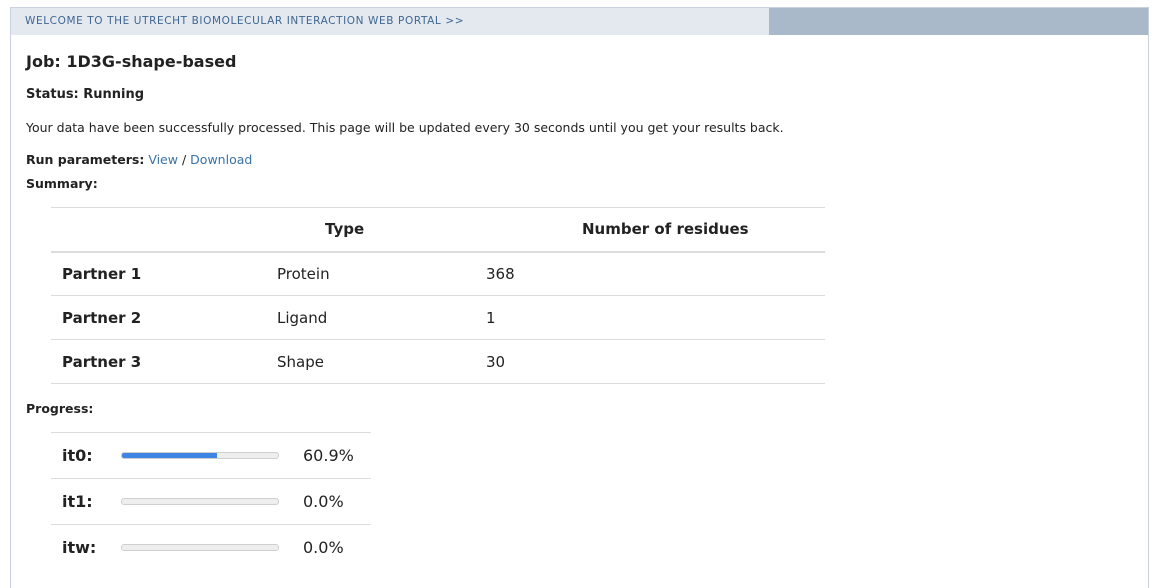 The height and width of the screenshot is (588, 1161). I want to click on summary-header-residues: Number of residues, so click(665, 229).